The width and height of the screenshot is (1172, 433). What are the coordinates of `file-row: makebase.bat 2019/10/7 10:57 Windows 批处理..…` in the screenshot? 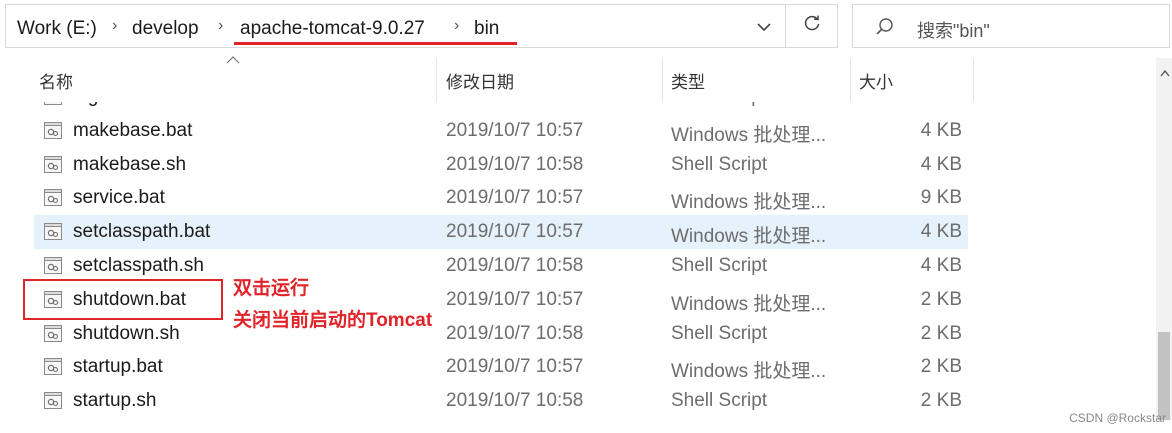 It's located at (501, 131).